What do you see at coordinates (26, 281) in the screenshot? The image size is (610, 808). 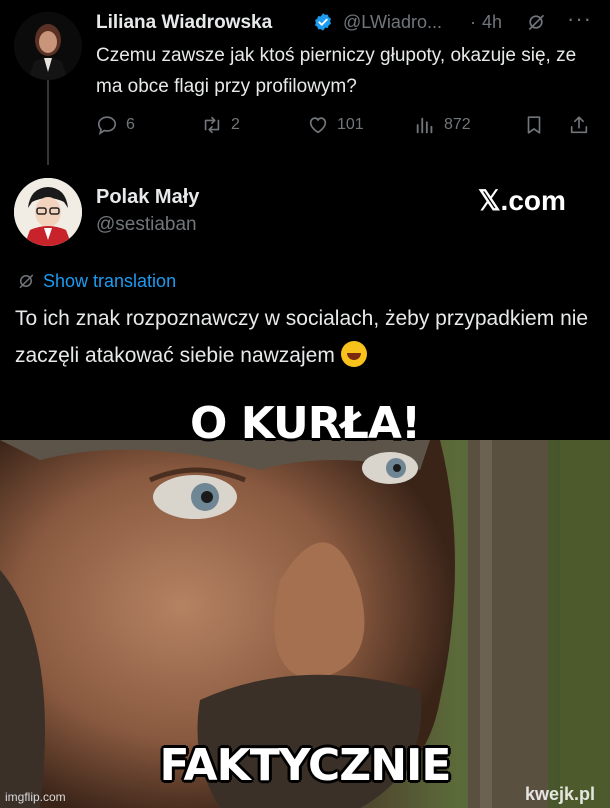 I see `translate-icon` at bounding box center [26, 281].